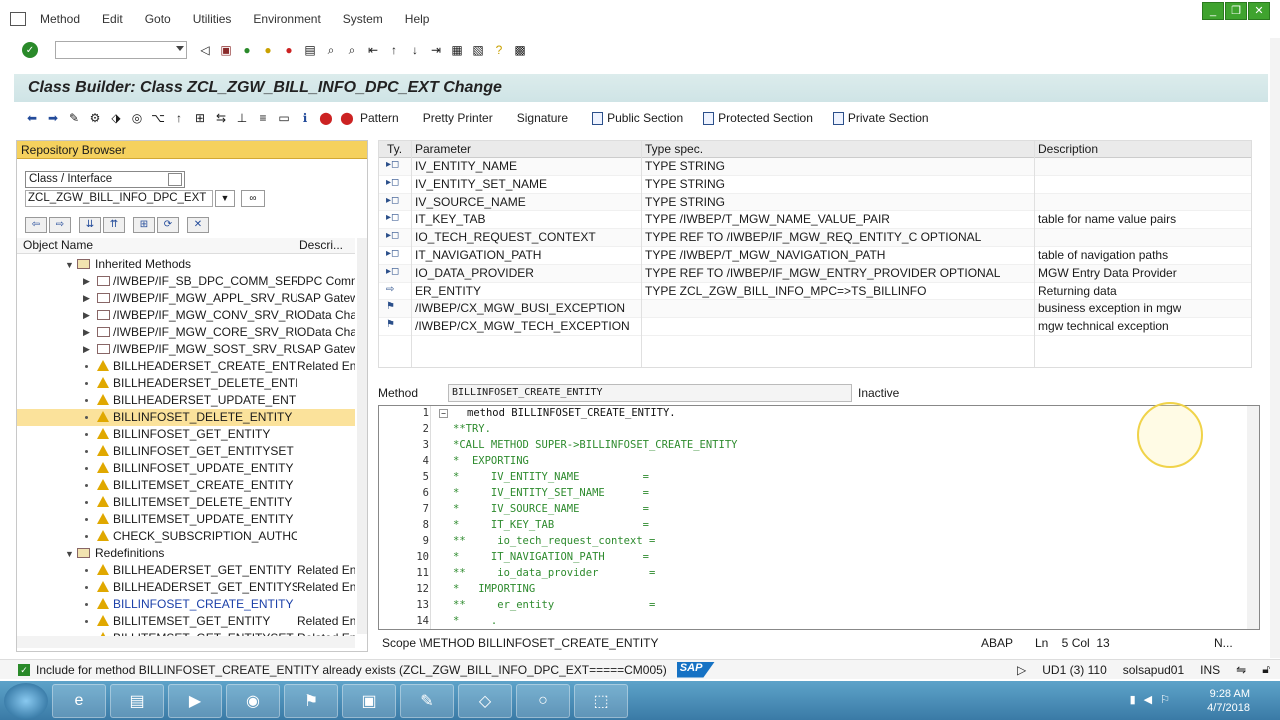 This screenshot has width=1280, height=720. What do you see at coordinates (179, 118) in the screenshot?
I see `where-used-icon: ↑` at bounding box center [179, 118].